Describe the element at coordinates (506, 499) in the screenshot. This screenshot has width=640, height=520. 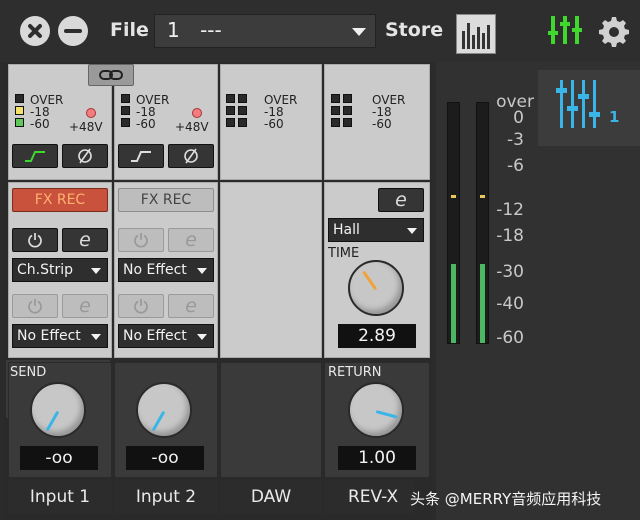
I see `watermark: 头条 @MERRY音频应用科技` at that location.